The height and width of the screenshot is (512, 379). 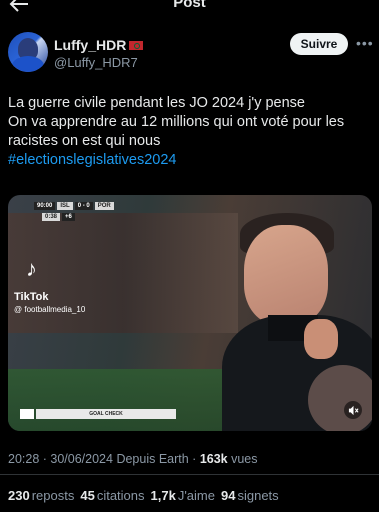 What do you see at coordinates (321, 339) in the screenshot?
I see `video-referee-hand` at bounding box center [321, 339].